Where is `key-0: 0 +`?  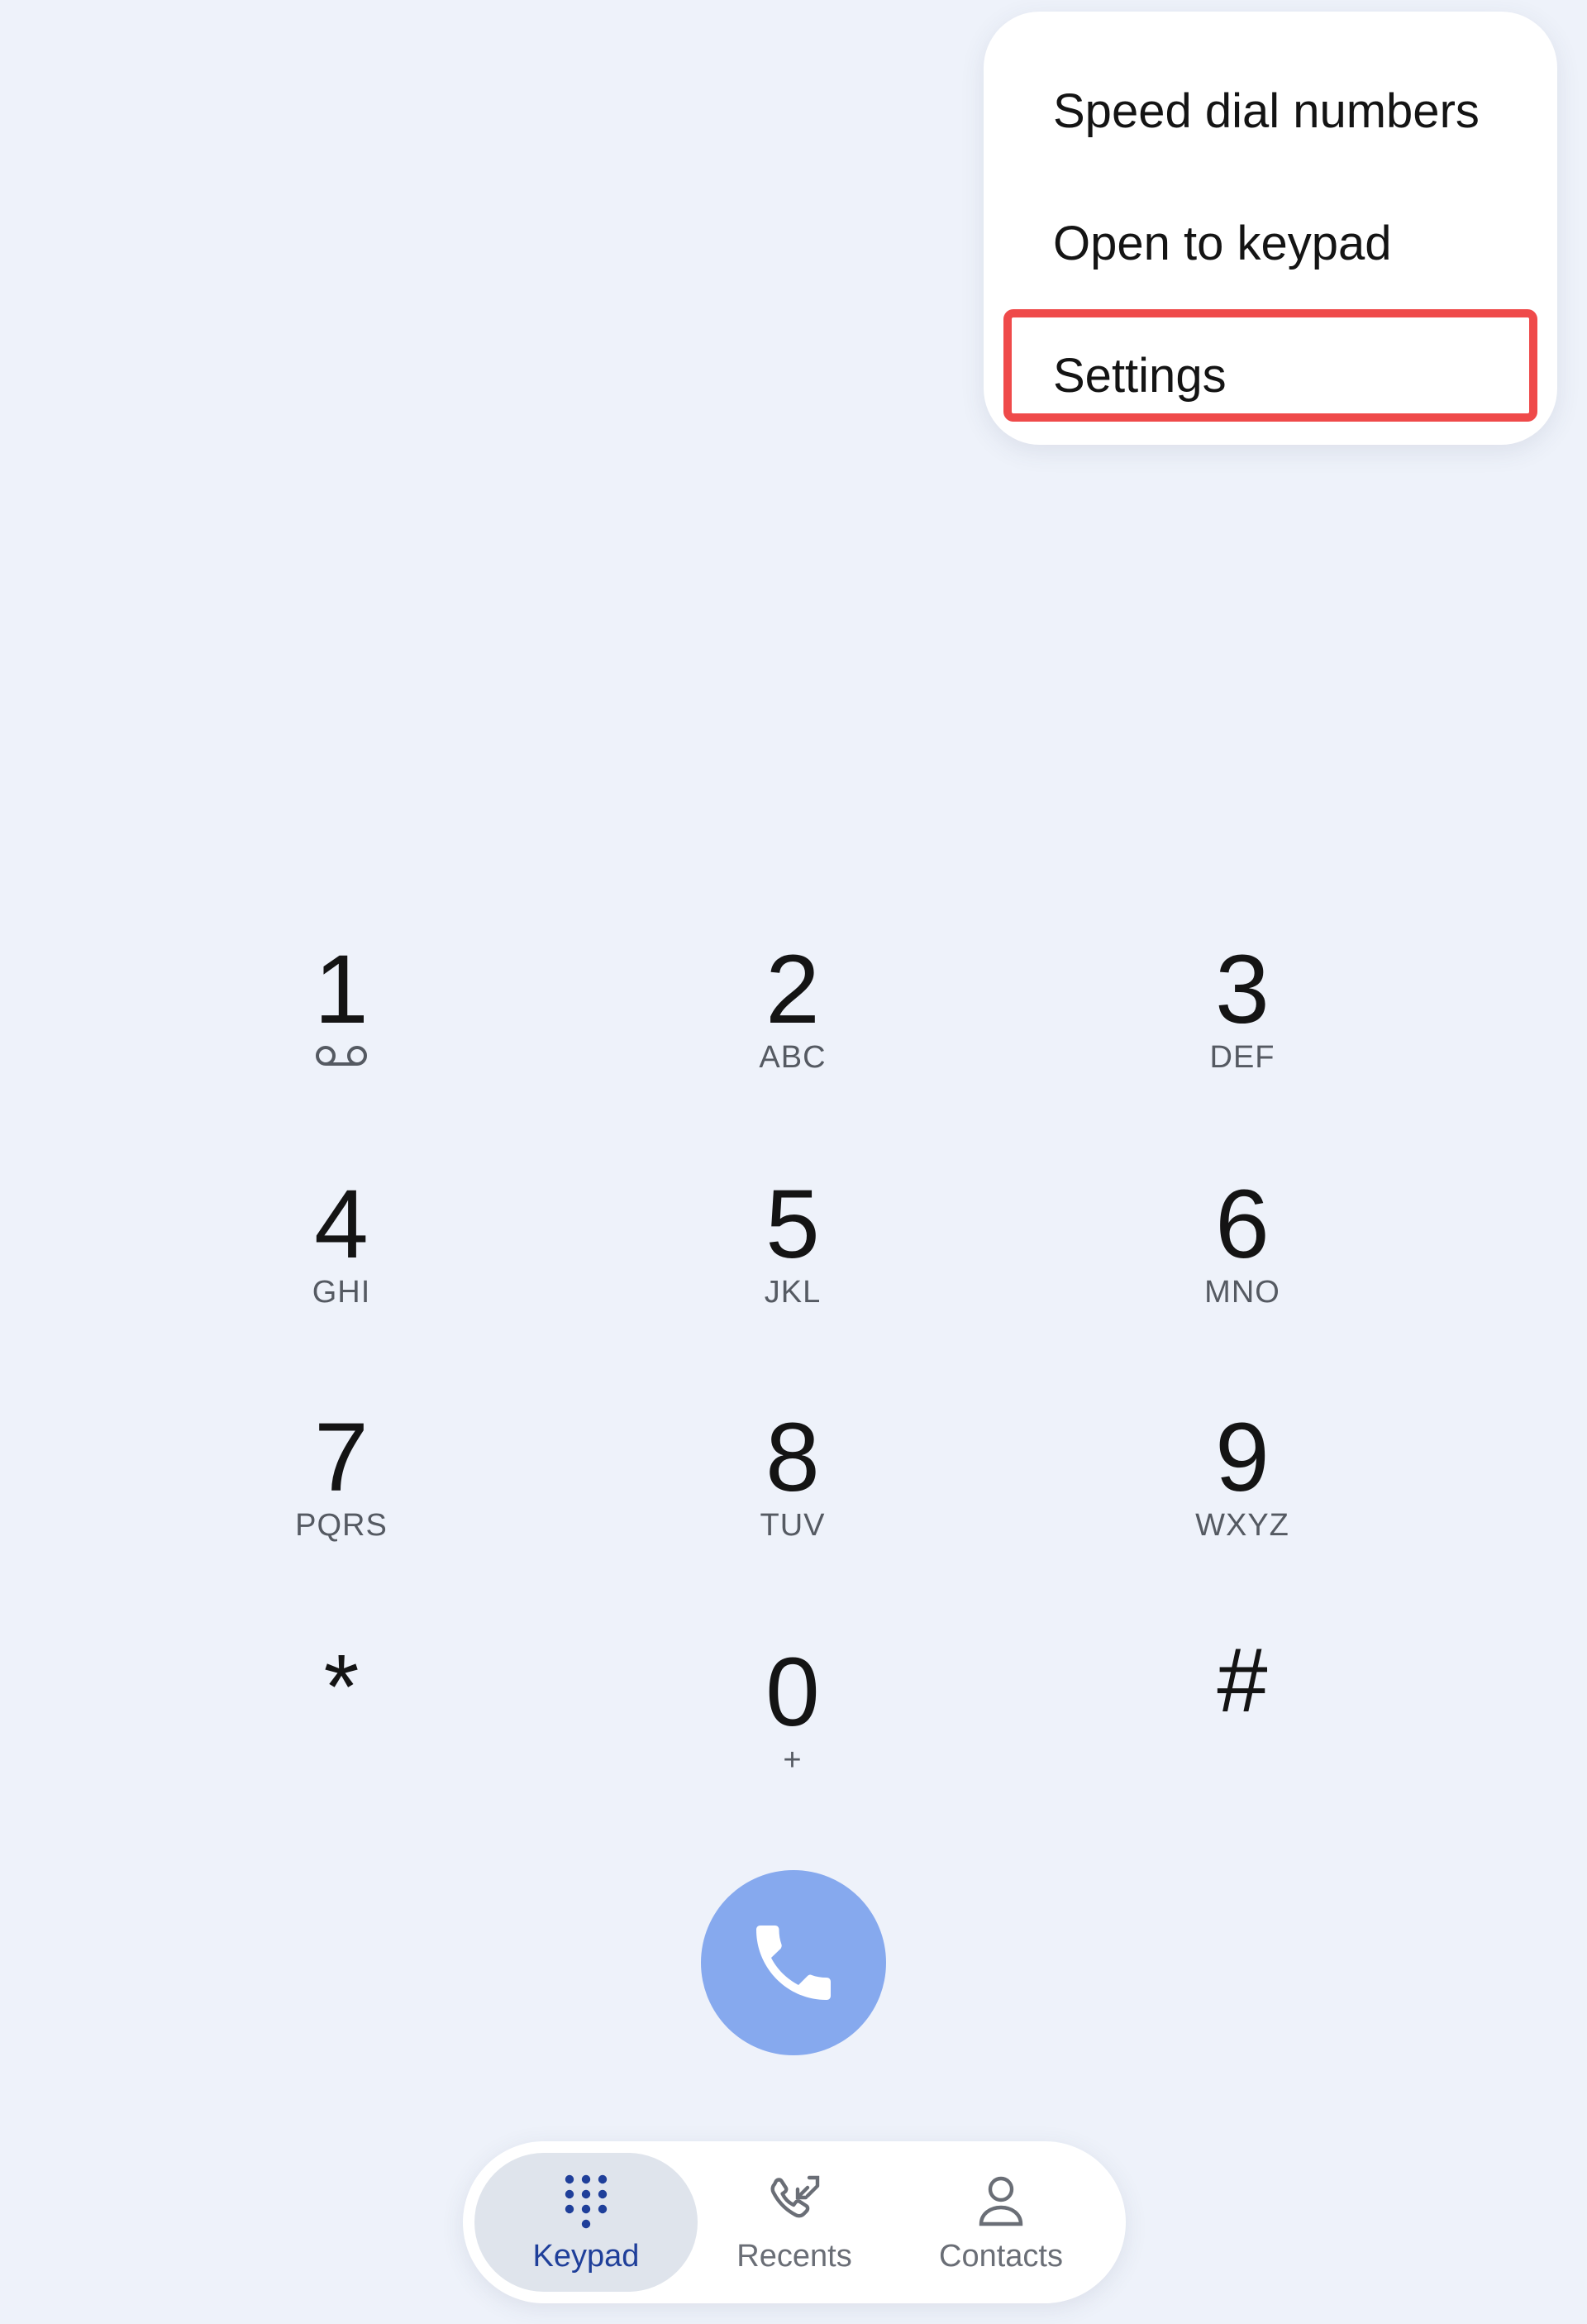 key-0: 0 + is located at coordinates (792, 1726).